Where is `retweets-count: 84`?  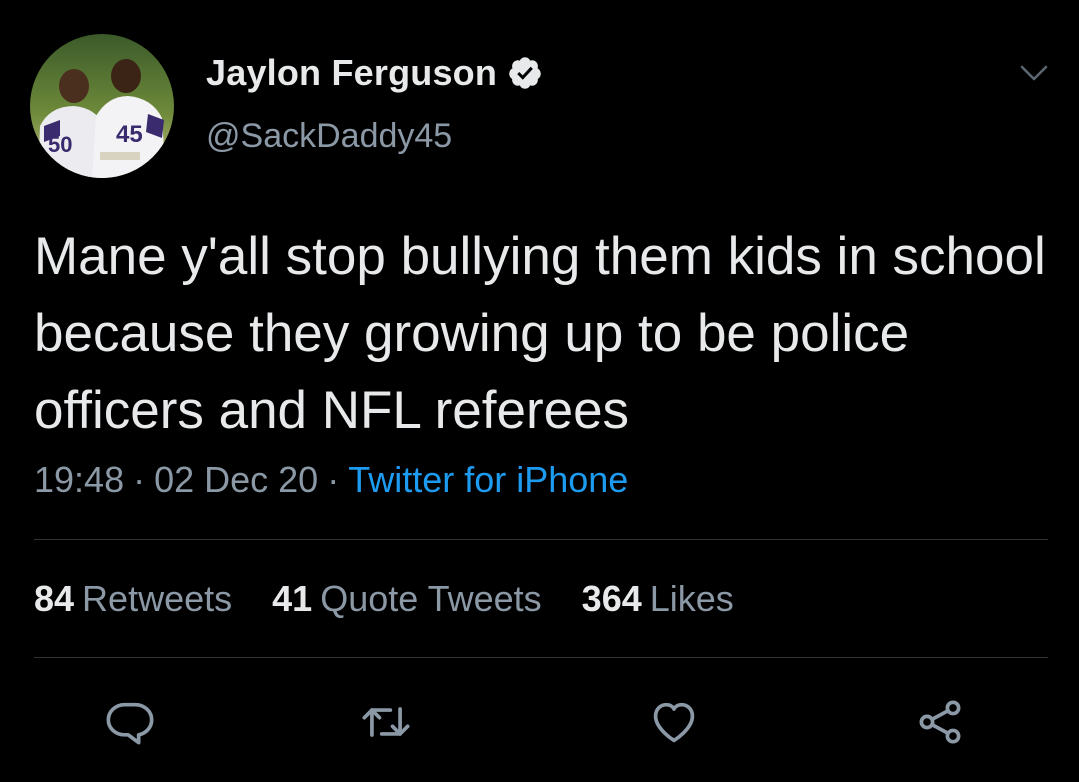 retweets-count: 84 is located at coordinates (54, 598).